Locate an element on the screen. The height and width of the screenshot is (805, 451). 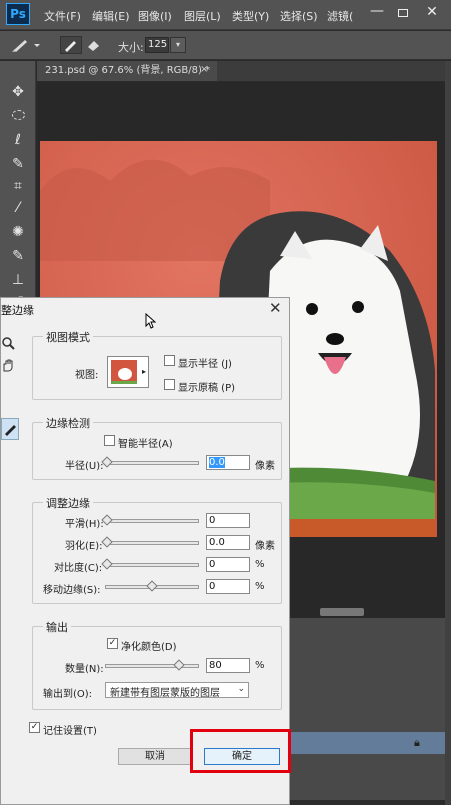
refine-radius-tool-button is located at coordinates (71, 45).